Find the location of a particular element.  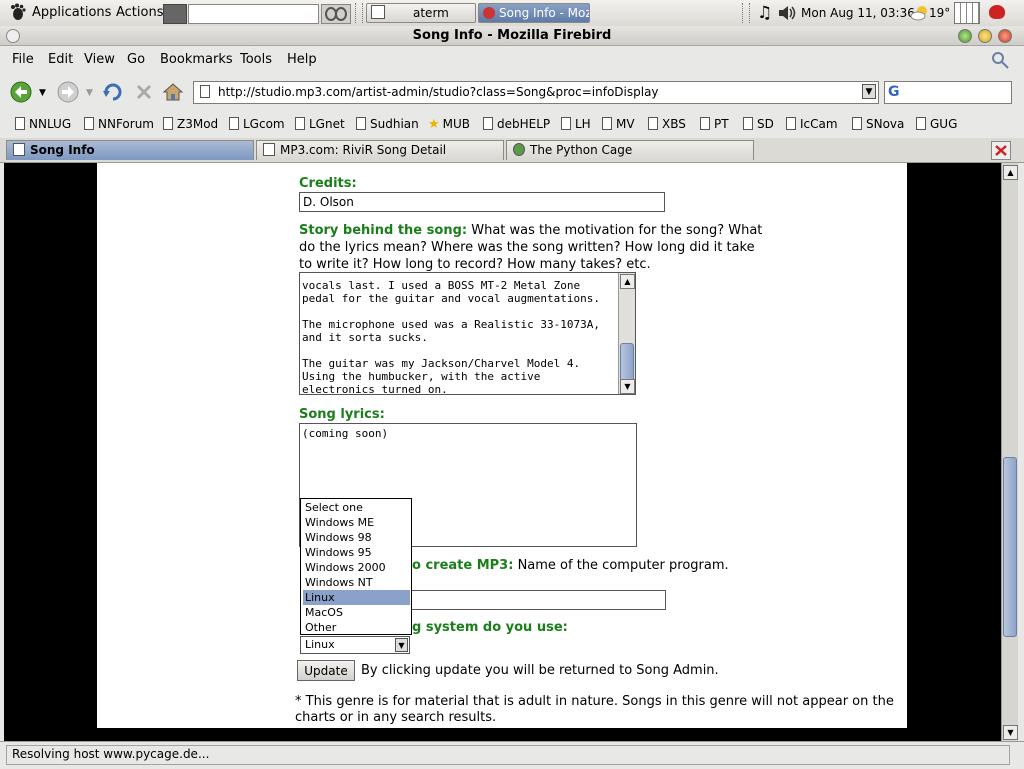

bookmark-item: PT is located at coordinates (714, 124).